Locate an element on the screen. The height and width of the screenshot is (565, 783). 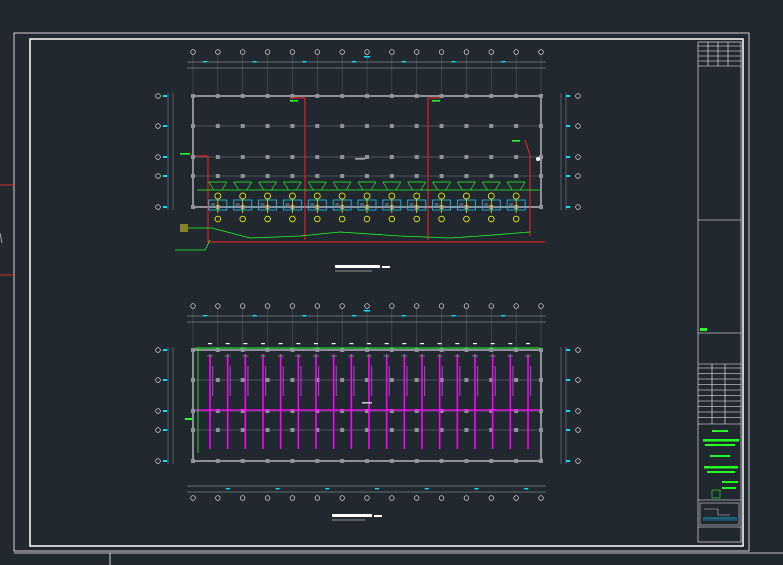
upper-plan-caption is located at coordinates (362, 268).